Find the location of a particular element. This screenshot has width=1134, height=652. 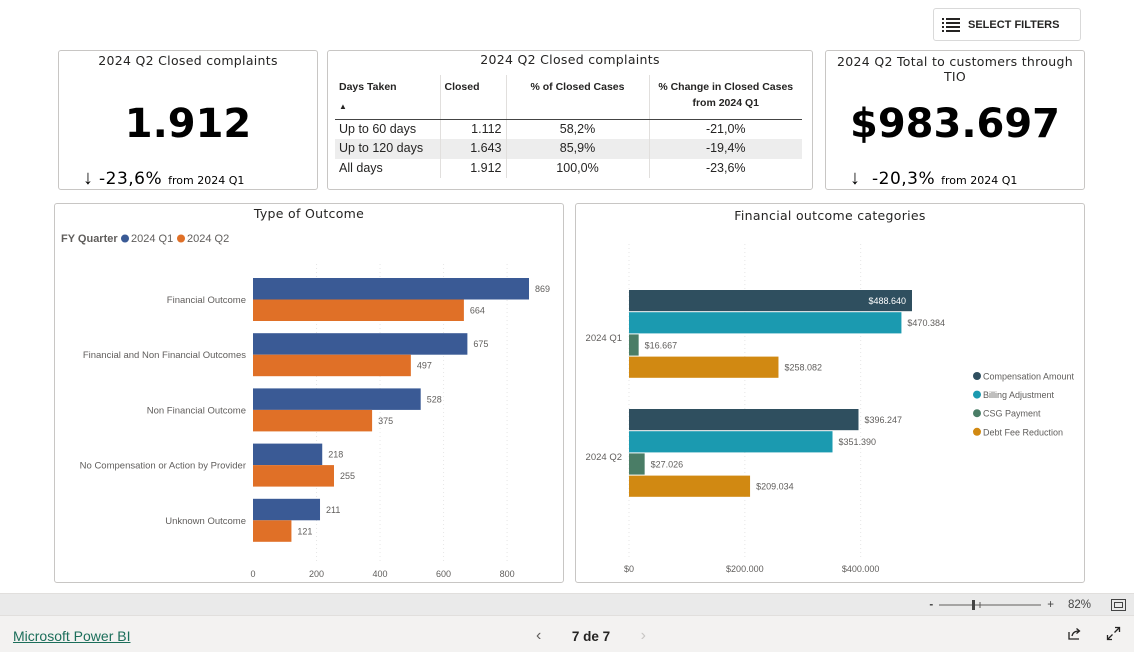

power-bi-link: Microsoft Power BI is located at coordinates (71, 636).